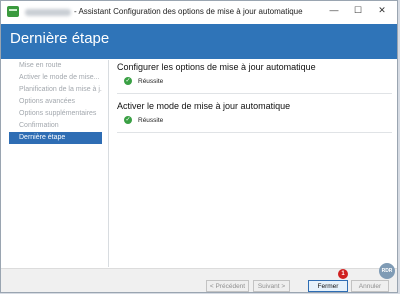 Image resolution: width=400 pixels, height=294 pixels. I want to click on sidebar-item-mise-en-route: Mise en route, so click(40, 65).